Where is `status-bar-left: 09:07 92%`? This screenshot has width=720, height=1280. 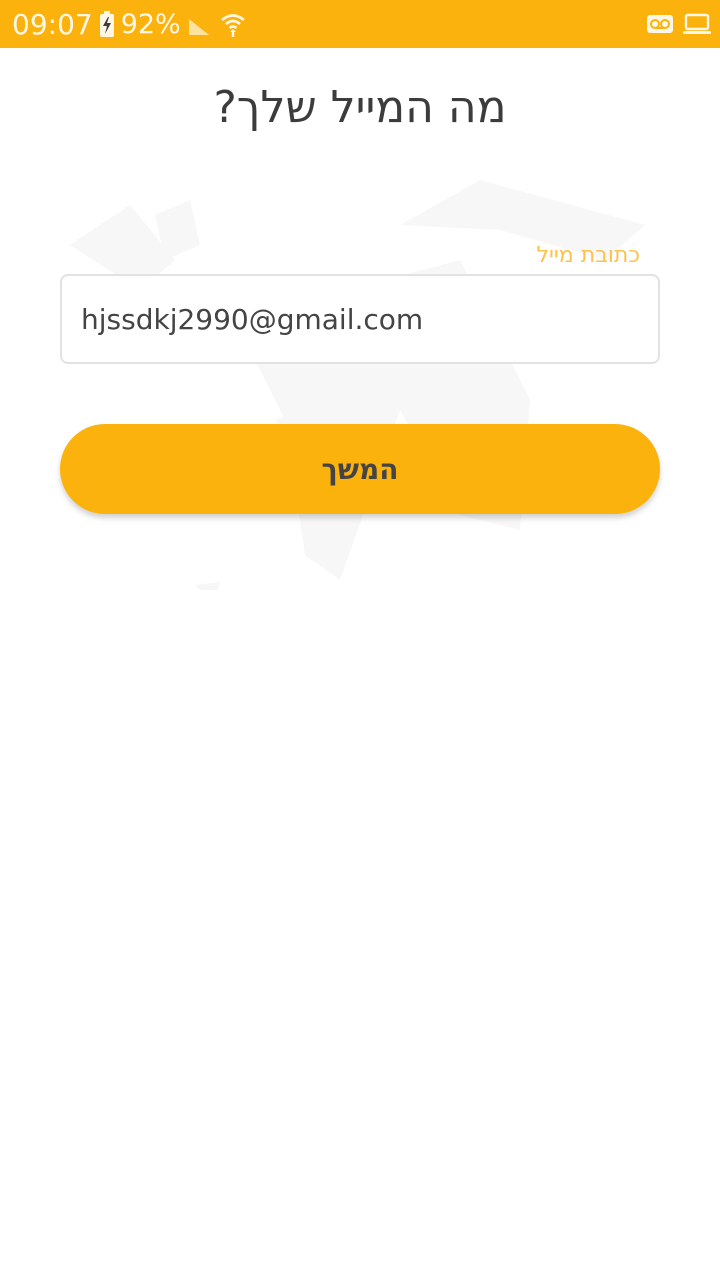 status-bar-left: 09:07 92% is located at coordinates (129, 24).